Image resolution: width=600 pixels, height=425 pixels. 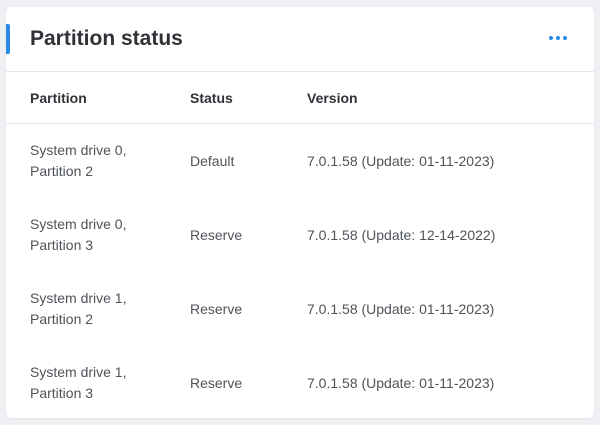 I want to click on column-header-partition: Partition, so click(x=98, y=98).